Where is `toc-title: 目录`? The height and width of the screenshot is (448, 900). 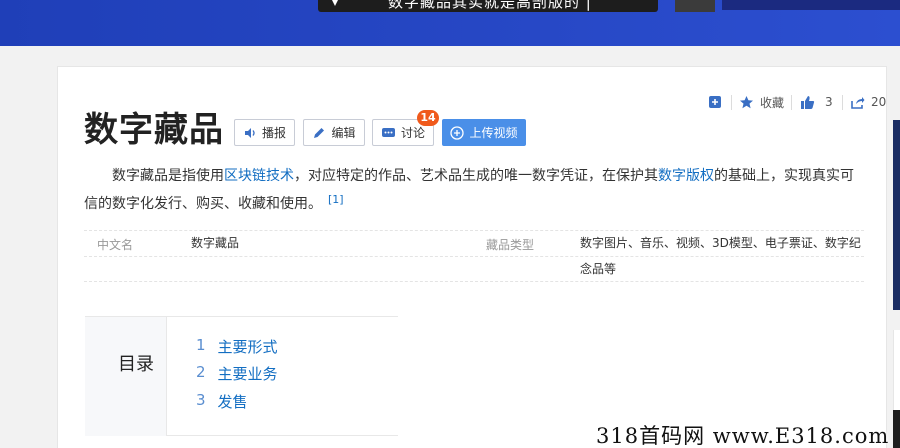
toc-title: 目录 is located at coordinates (136, 364).